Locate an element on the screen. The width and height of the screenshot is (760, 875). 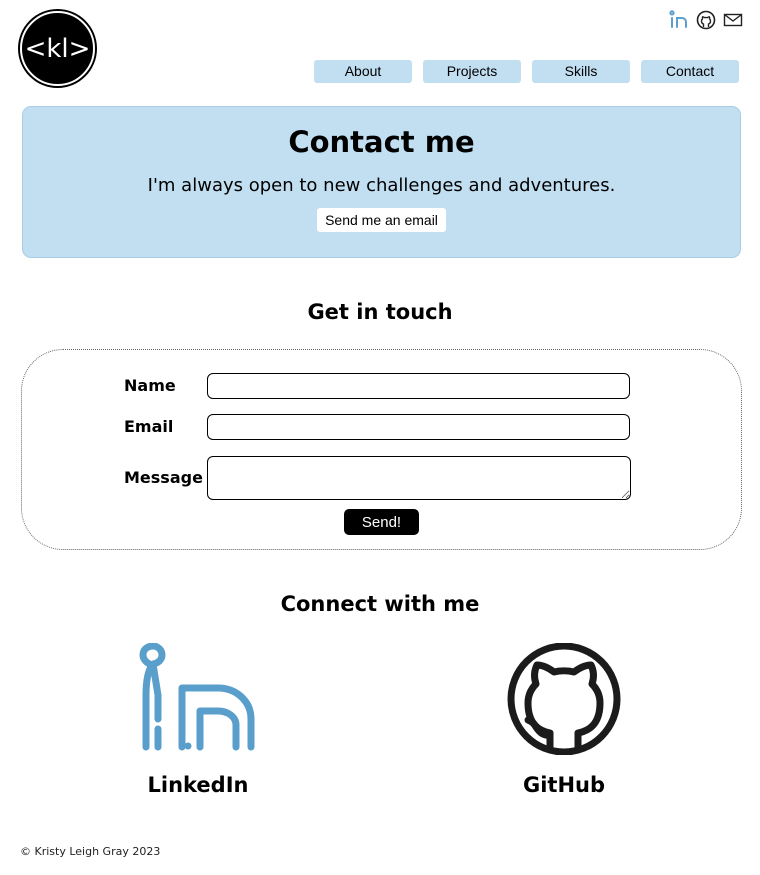
form-section-title: Get in touch is located at coordinates (380, 312).